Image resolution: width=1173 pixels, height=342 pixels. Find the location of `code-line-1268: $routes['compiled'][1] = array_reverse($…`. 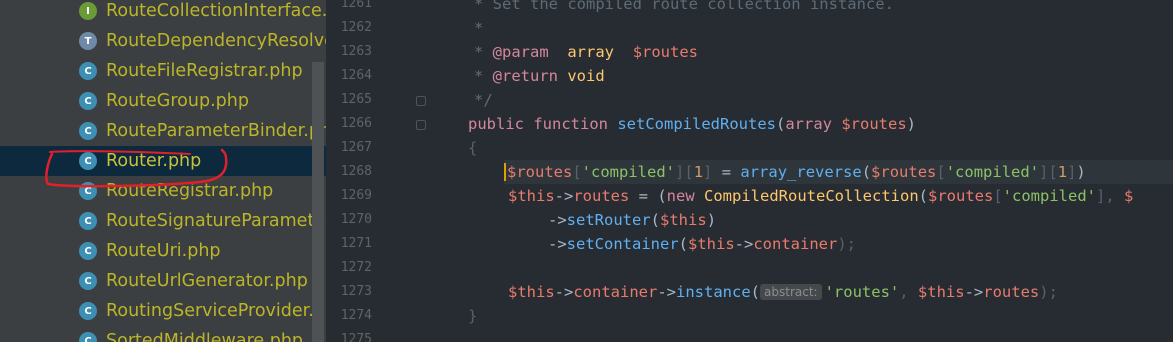

code-line-1268: $routes['compiled'][1] = array_reverse($… is located at coordinates (838, 172).